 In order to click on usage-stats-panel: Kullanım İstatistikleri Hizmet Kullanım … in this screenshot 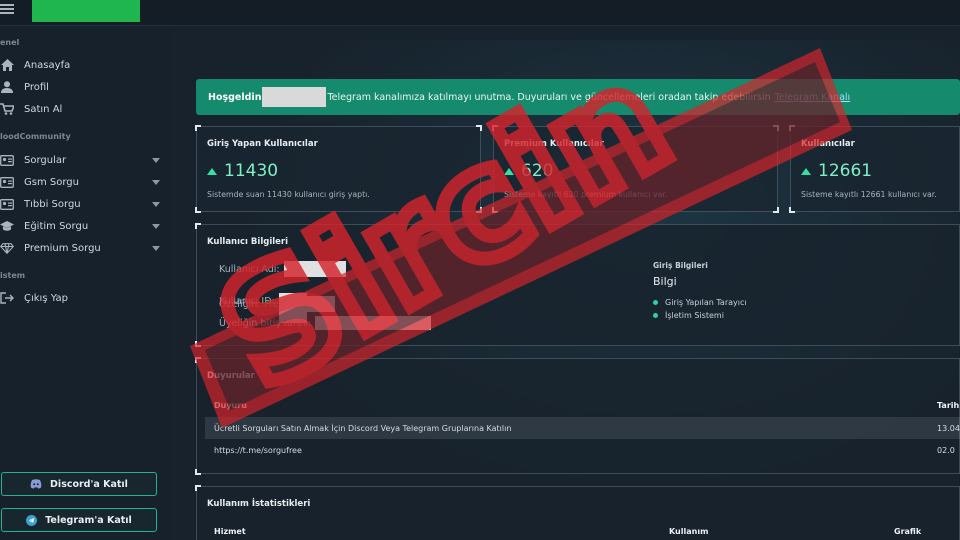, I will do `click(577, 512)`.